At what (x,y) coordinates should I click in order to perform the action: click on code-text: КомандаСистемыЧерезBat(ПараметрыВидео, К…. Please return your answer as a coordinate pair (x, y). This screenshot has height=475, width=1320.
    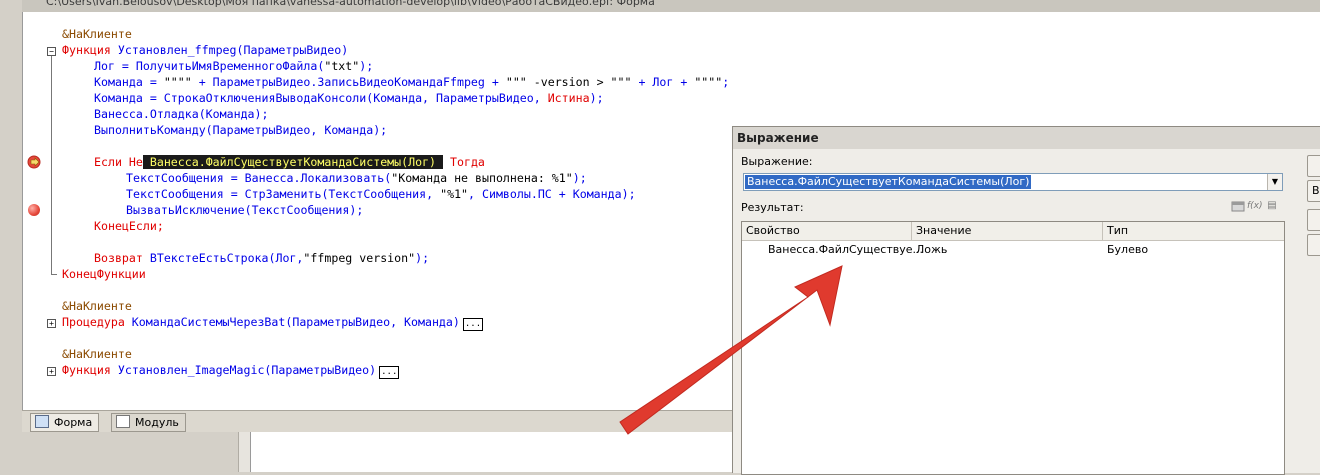
    Looking at the image, I should click on (292, 322).